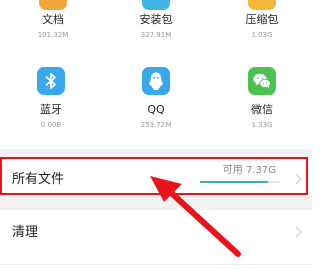  What do you see at coordinates (51, 81) in the screenshot?
I see `bluetooth-icon` at bounding box center [51, 81].